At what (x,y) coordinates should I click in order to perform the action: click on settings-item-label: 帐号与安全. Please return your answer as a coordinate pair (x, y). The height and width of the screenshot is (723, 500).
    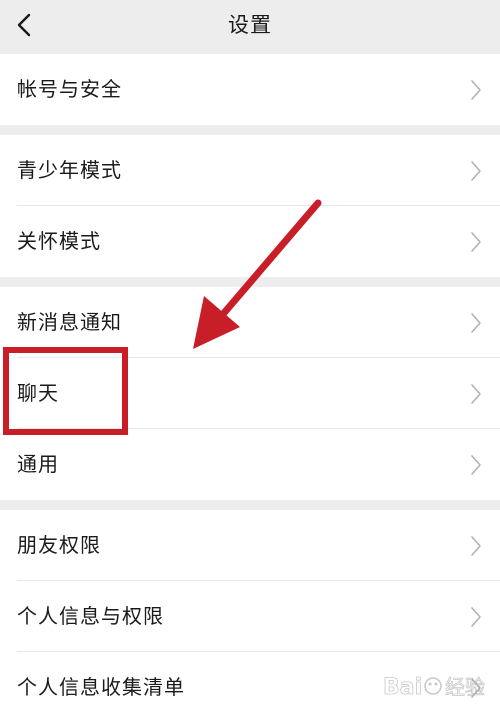
    Looking at the image, I should click on (69, 89).